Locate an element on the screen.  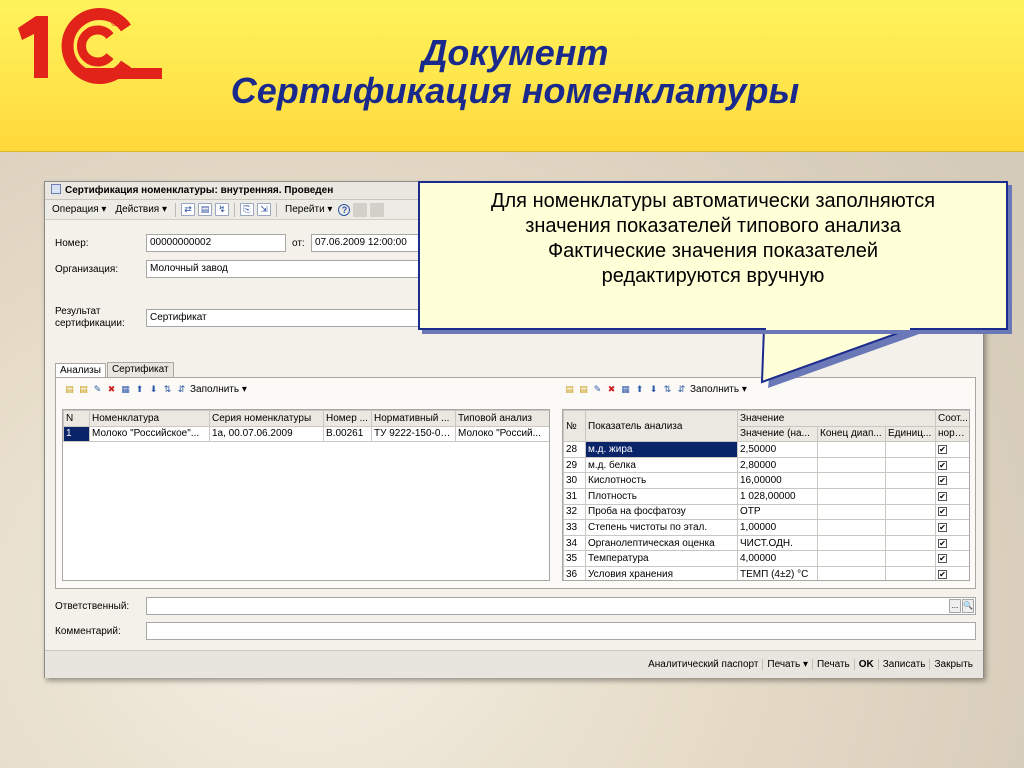
col-indicator: Показатель анализа is located at coordinates (661, 426).